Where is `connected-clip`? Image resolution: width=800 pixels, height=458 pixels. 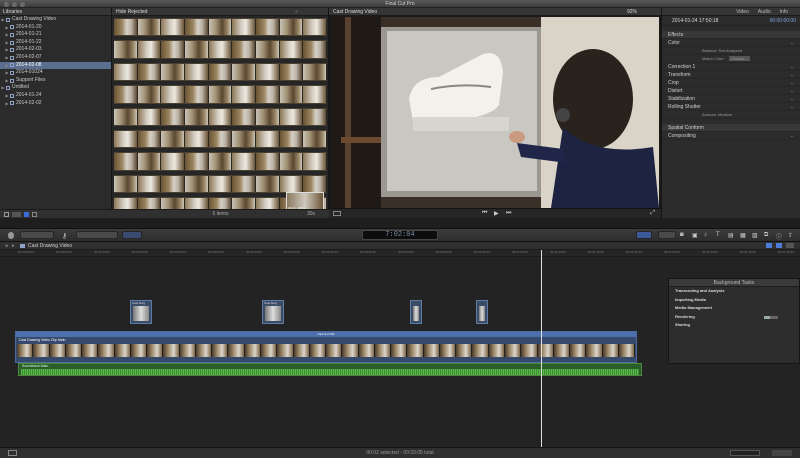 connected-clip is located at coordinates (416, 312).